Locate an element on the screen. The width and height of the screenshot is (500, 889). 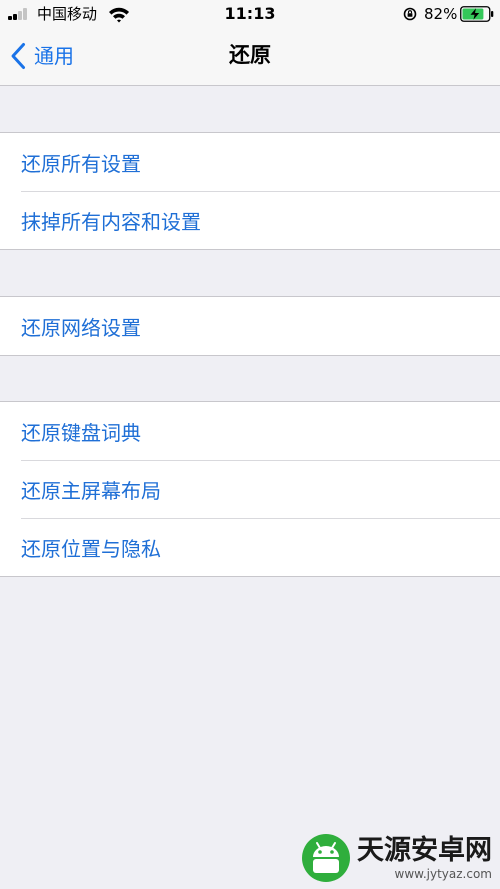
status-bar: 中国移动 11:13 82% is located at coordinates (250, 15).